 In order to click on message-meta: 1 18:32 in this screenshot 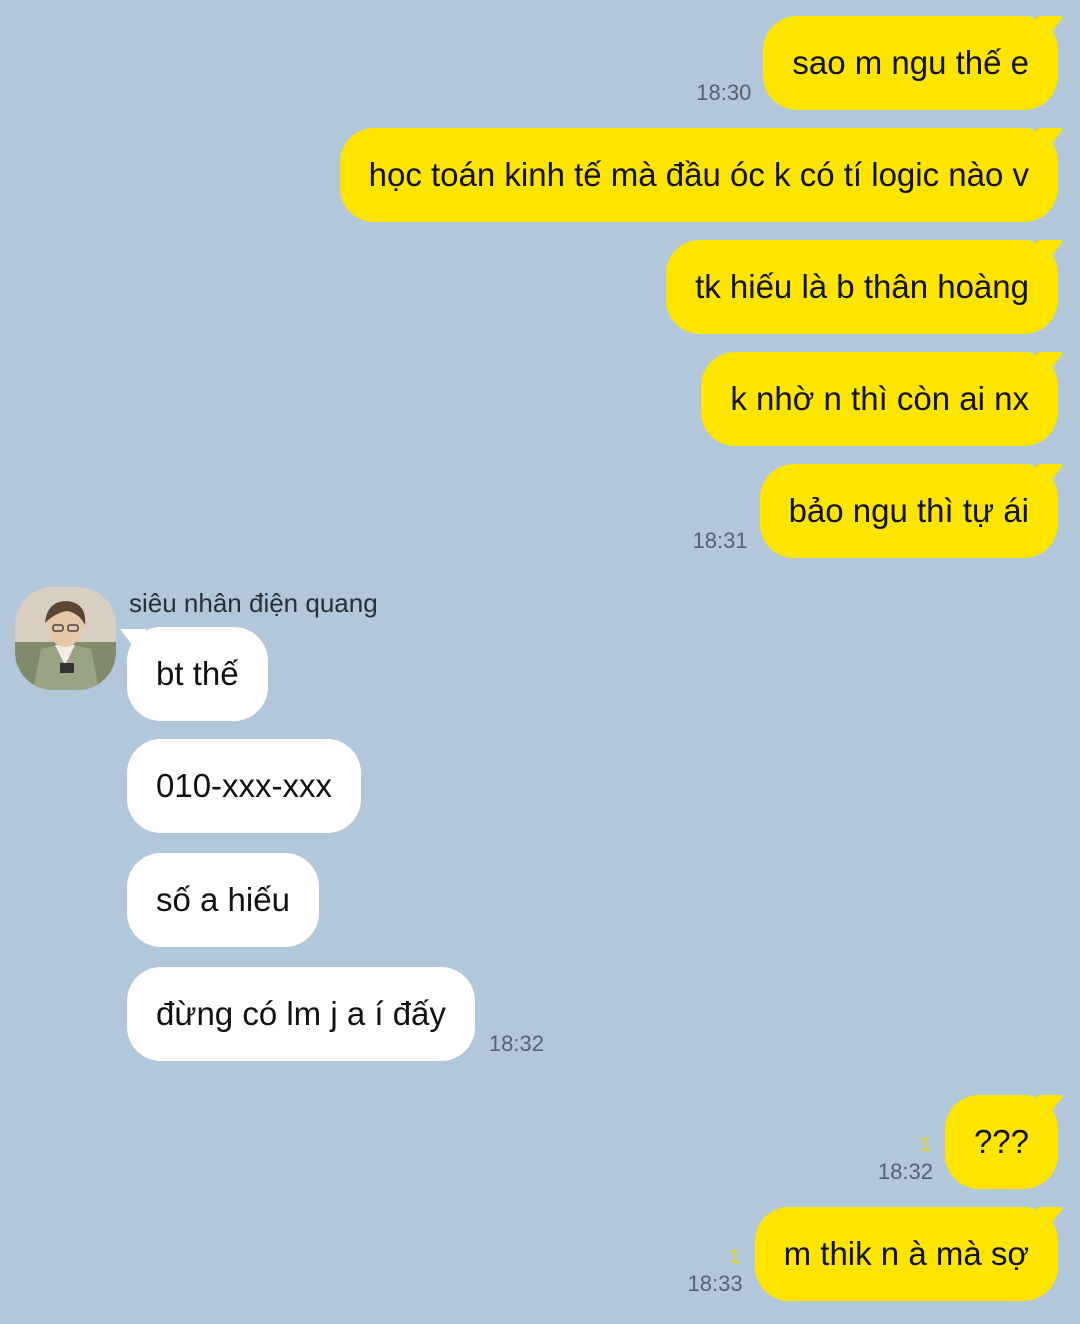, I will do `click(905, 1159)`.